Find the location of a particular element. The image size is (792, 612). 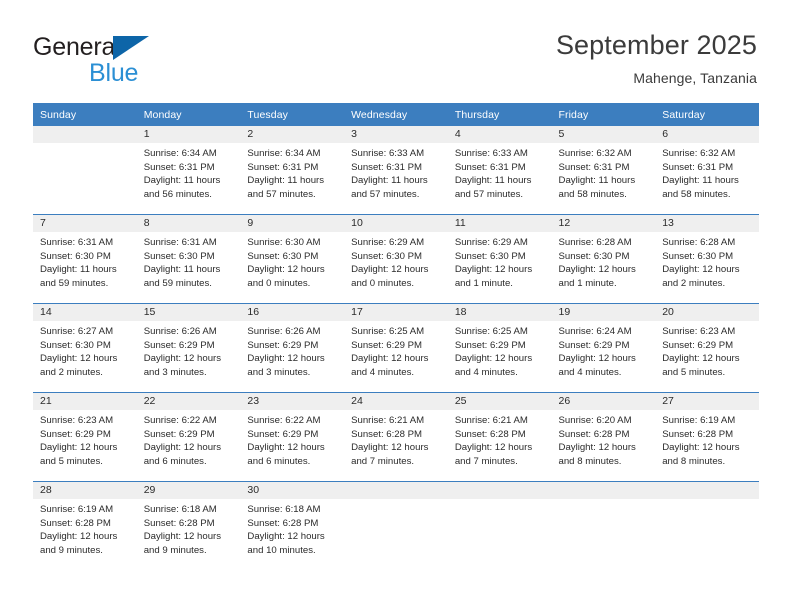

day-number: 11 is located at coordinates (499, 223).